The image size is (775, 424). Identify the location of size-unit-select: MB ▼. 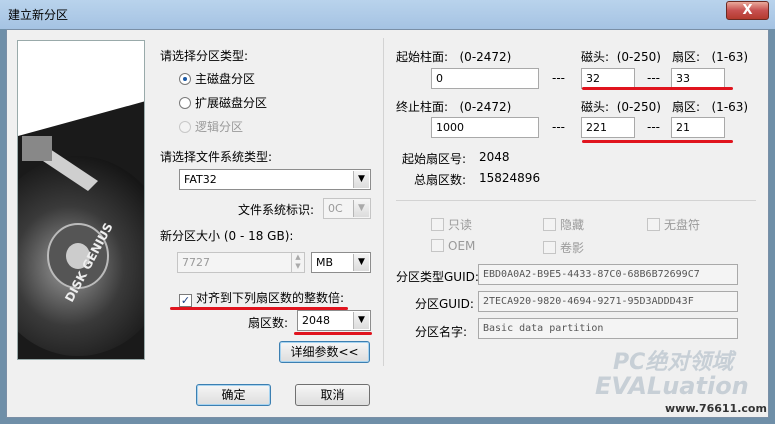
(341, 262).